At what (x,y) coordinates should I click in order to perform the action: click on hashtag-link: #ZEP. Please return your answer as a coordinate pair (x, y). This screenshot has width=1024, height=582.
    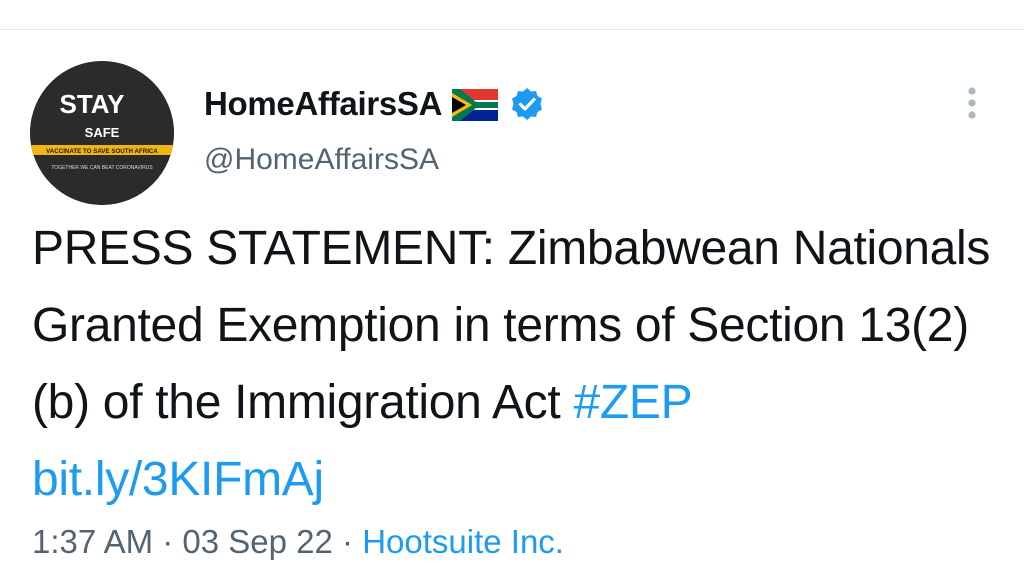
    Looking at the image, I should click on (632, 402).